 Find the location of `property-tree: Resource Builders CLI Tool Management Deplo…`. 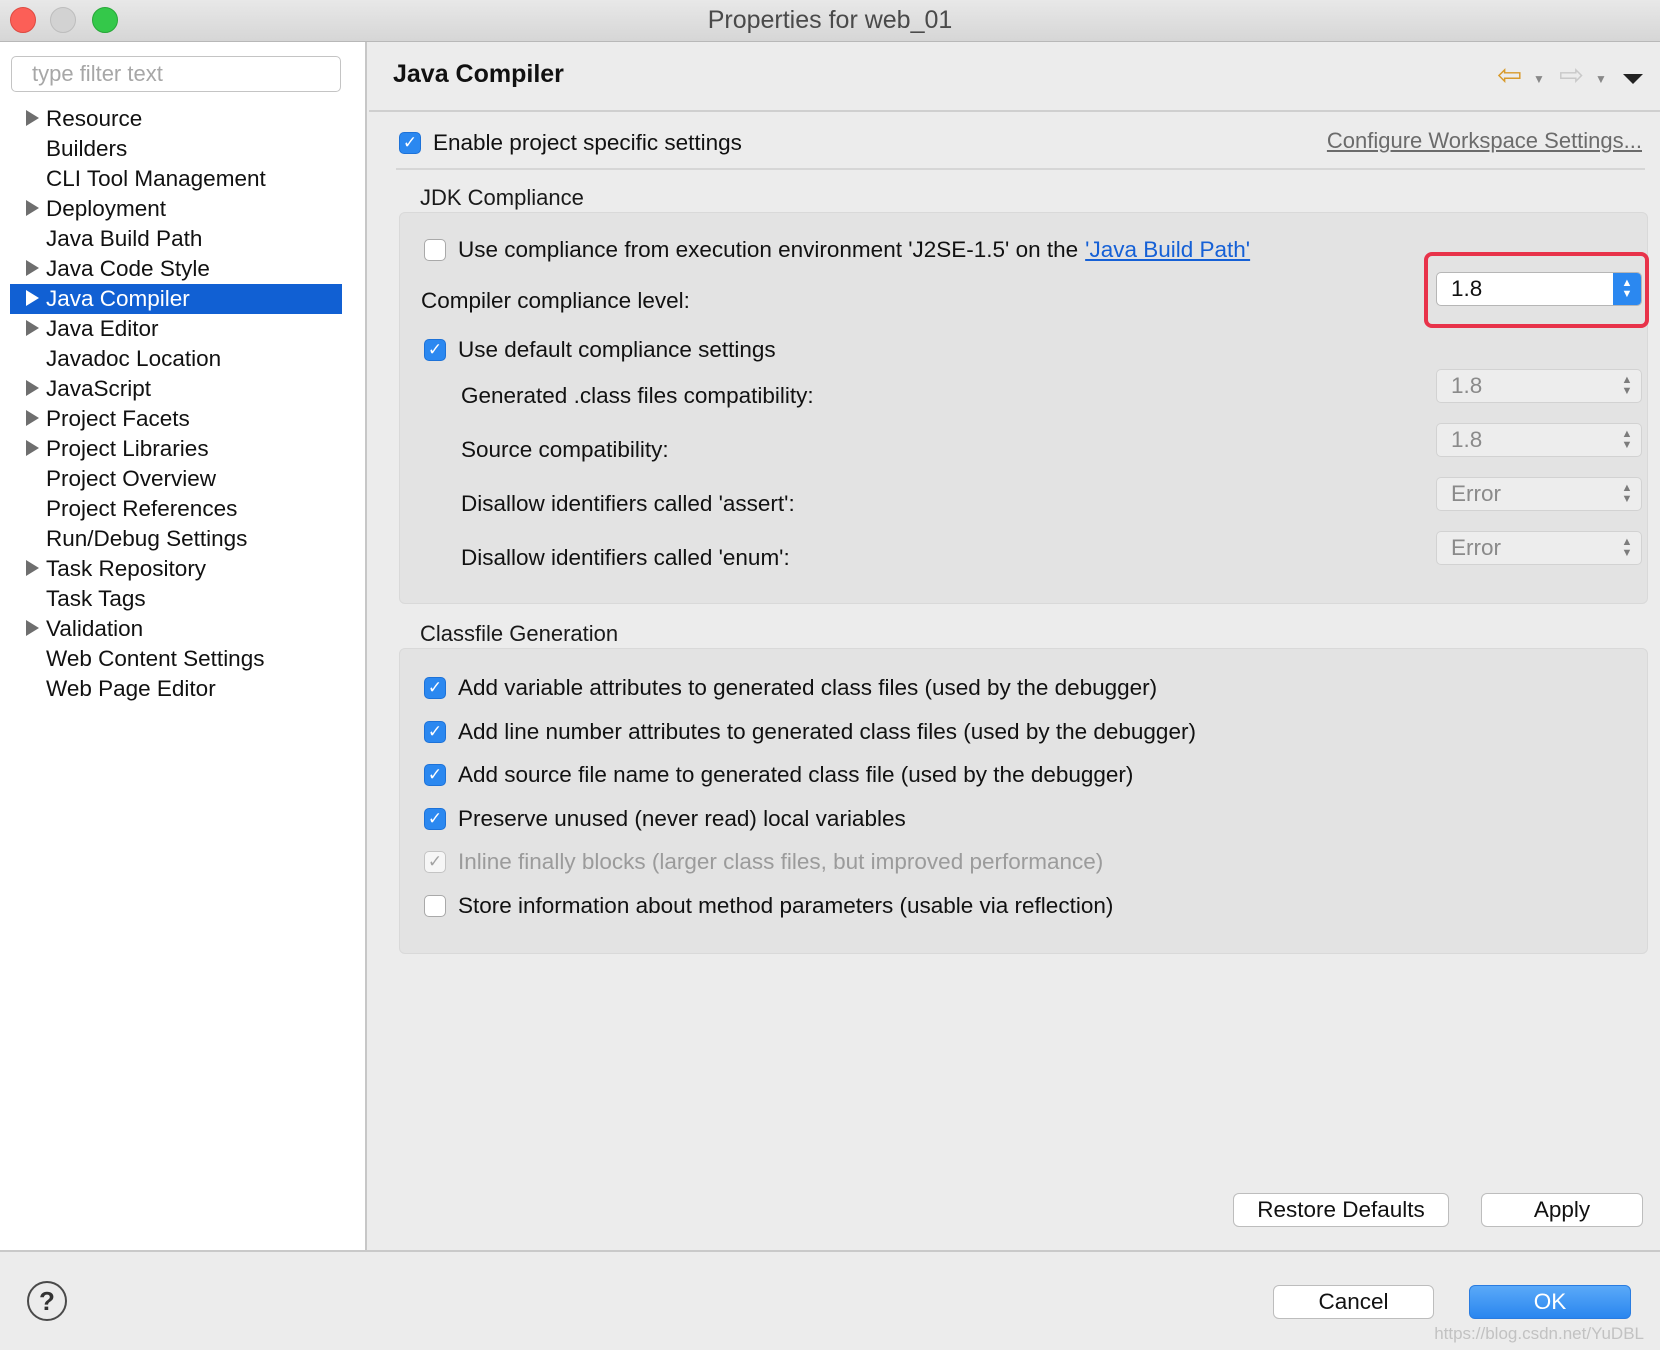

property-tree: Resource Builders CLI Tool Management Deplo… is located at coordinates (176, 404).